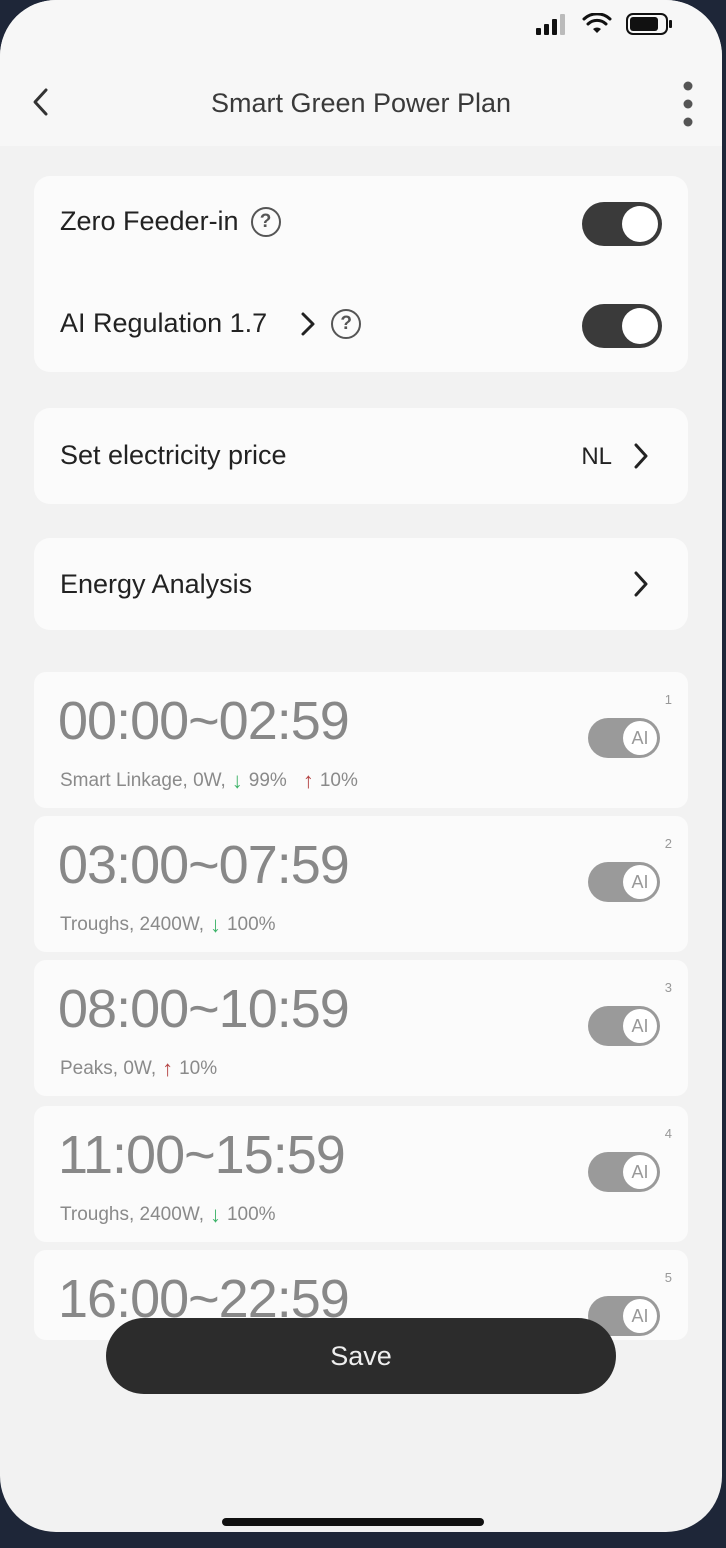 The width and height of the screenshot is (726, 1548). Describe the element at coordinates (143, 780) in the screenshot. I see `slot-mode: Smart Linkage, 0W,` at that location.